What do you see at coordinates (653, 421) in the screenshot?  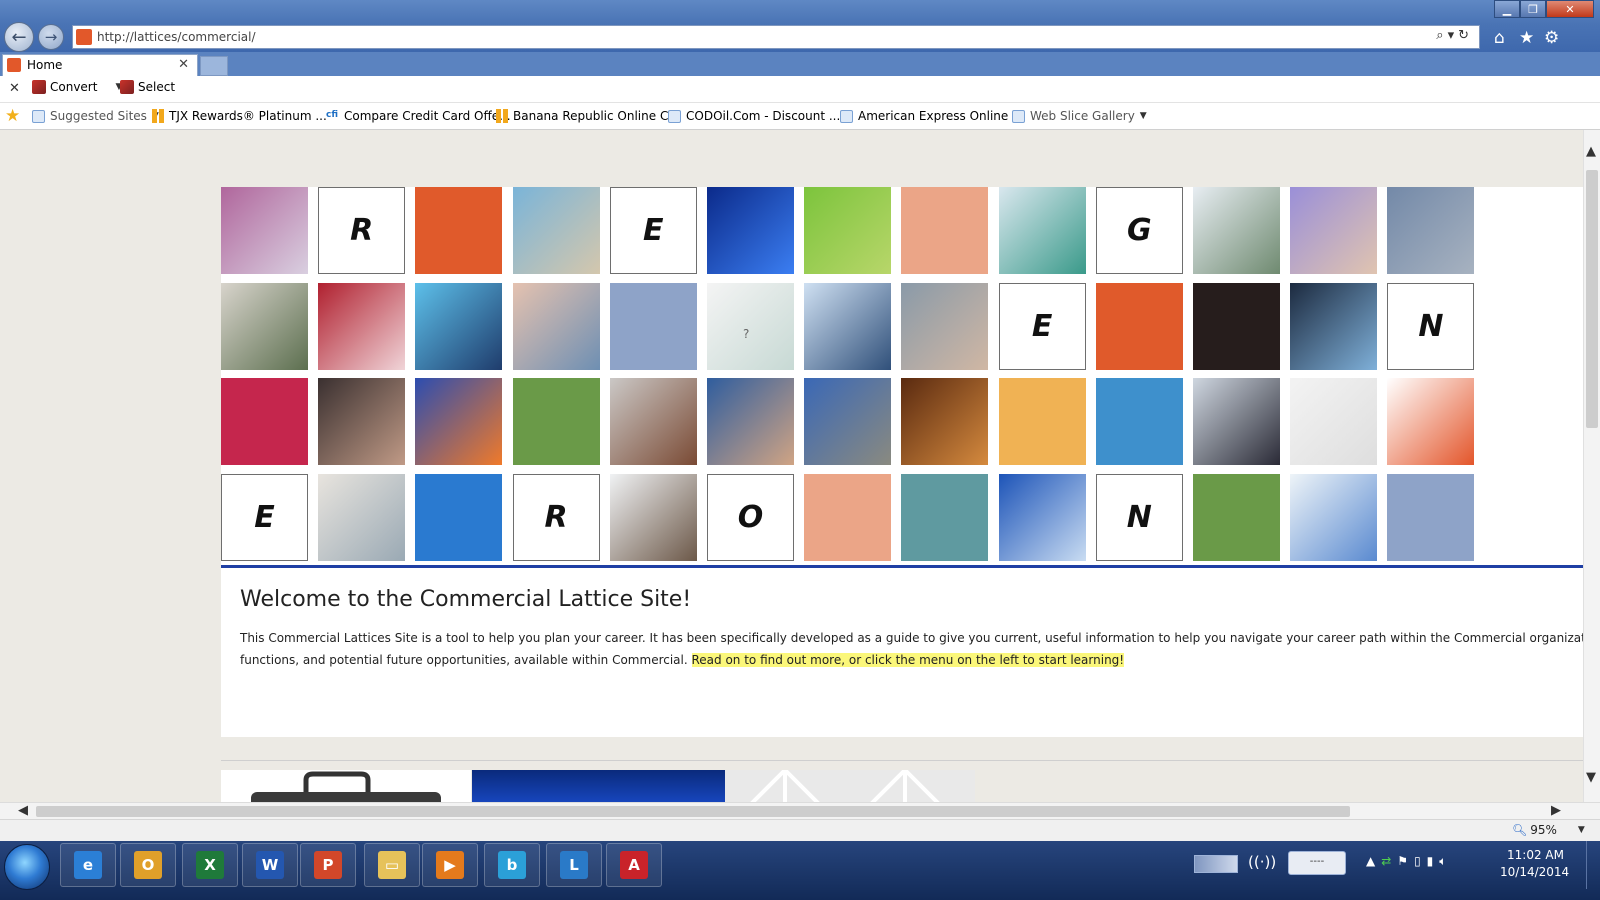 I see `mosaic-photo-tile-curly-hair-woman` at bounding box center [653, 421].